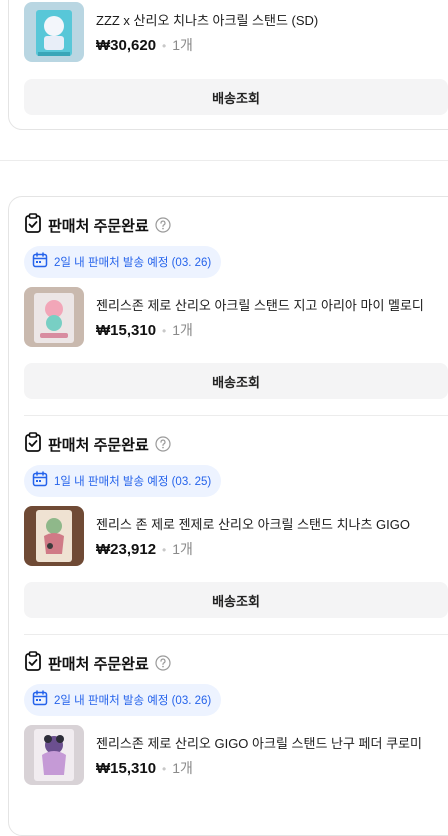 This screenshot has height=836, width=448. What do you see at coordinates (259, 742) in the screenshot?
I see `product-name: 젠리스존 제로 산리오 GIGO 아크릴 스탠드 난구 페더 쿠로미` at bounding box center [259, 742].